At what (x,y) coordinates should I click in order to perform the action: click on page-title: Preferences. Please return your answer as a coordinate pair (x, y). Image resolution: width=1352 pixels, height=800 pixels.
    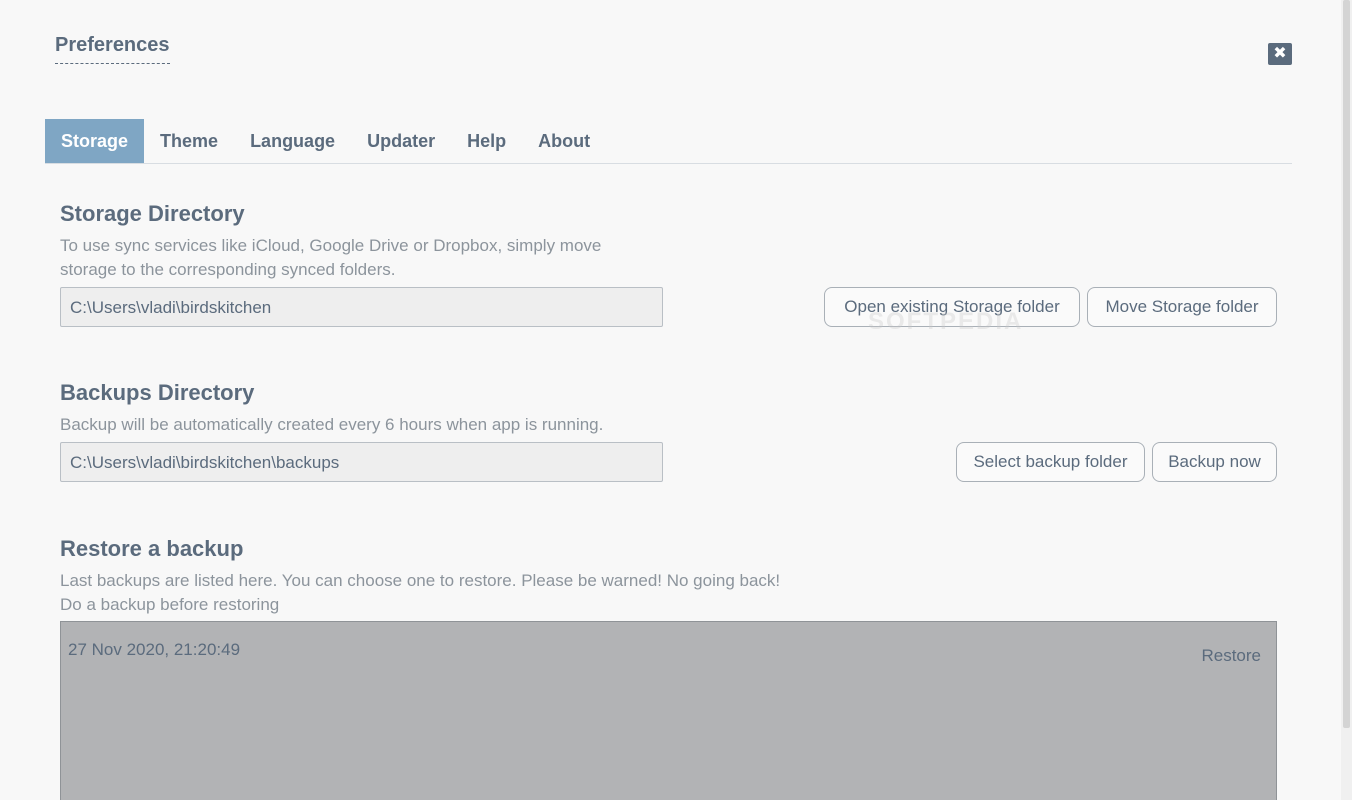
    Looking at the image, I should click on (112, 49).